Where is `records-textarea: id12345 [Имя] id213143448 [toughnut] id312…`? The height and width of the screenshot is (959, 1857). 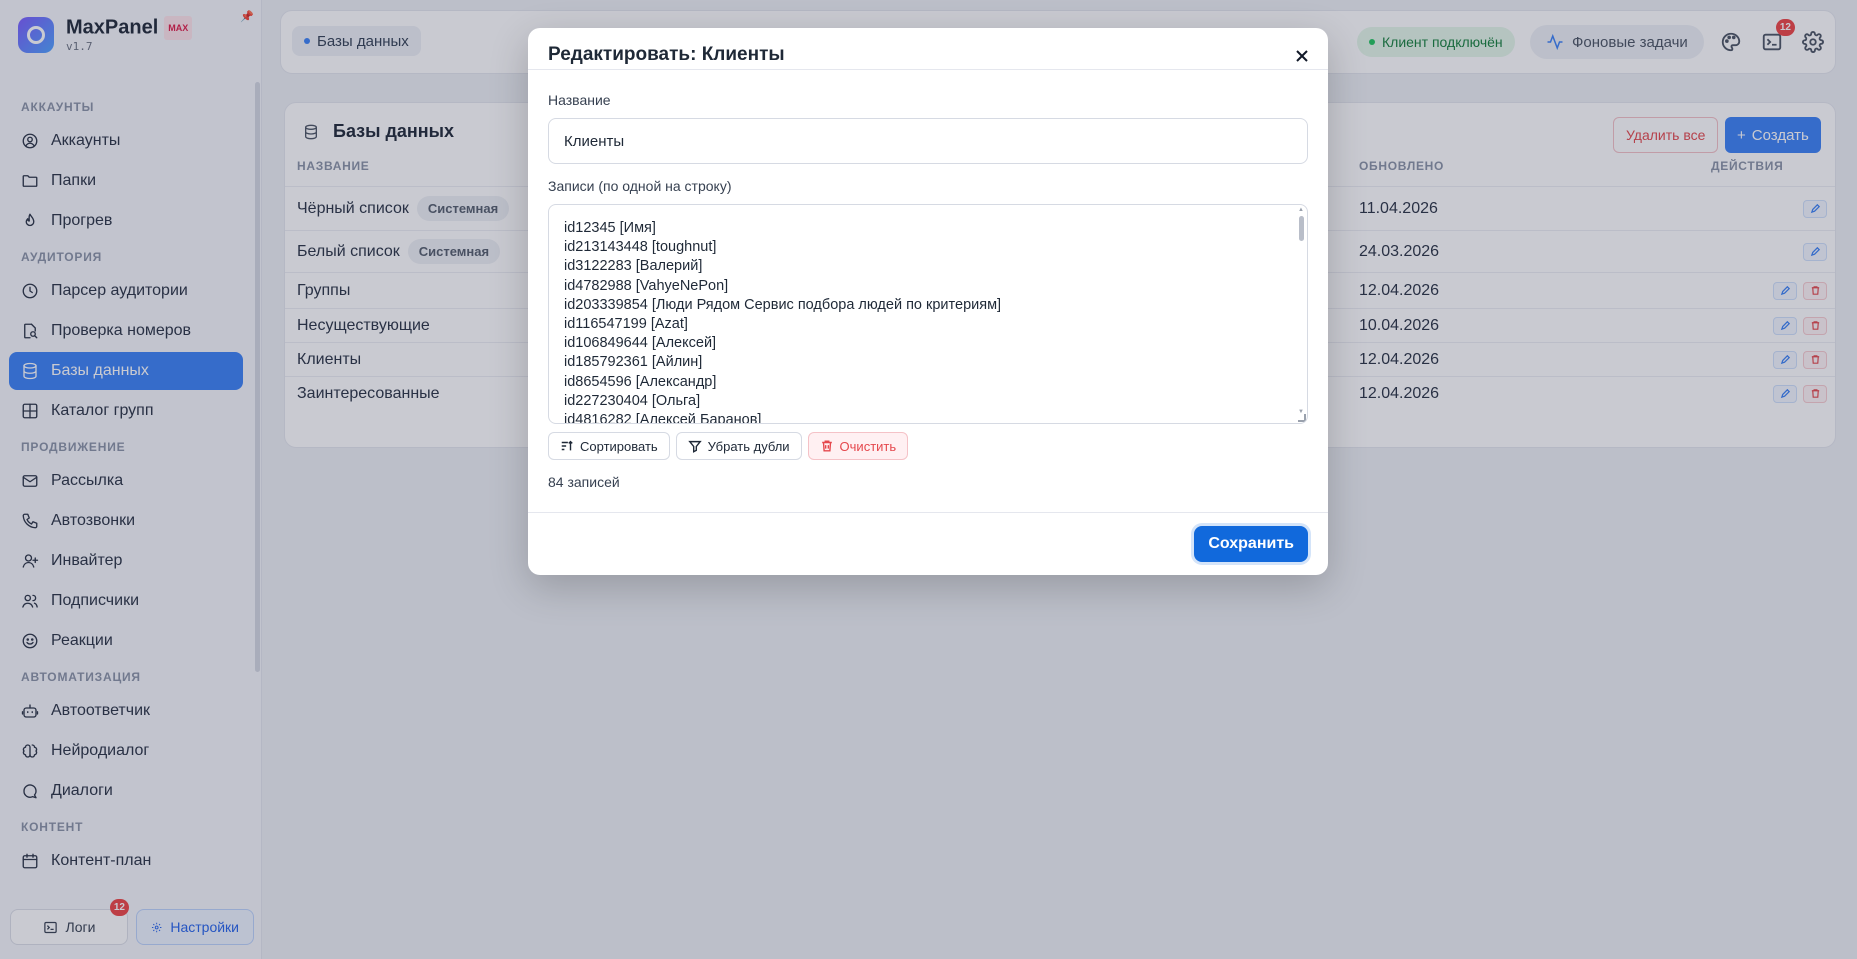
records-textarea: id12345 [Имя] id213143448 [toughnut] id312… is located at coordinates (928, 314).